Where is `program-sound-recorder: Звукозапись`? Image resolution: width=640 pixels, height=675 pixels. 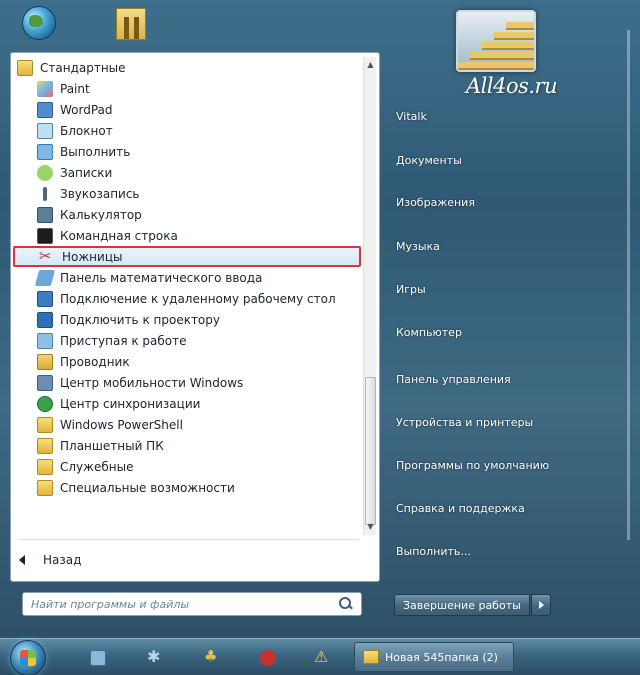
program-sound-recorder: Звукозапись is located at coordinates (187, 193).